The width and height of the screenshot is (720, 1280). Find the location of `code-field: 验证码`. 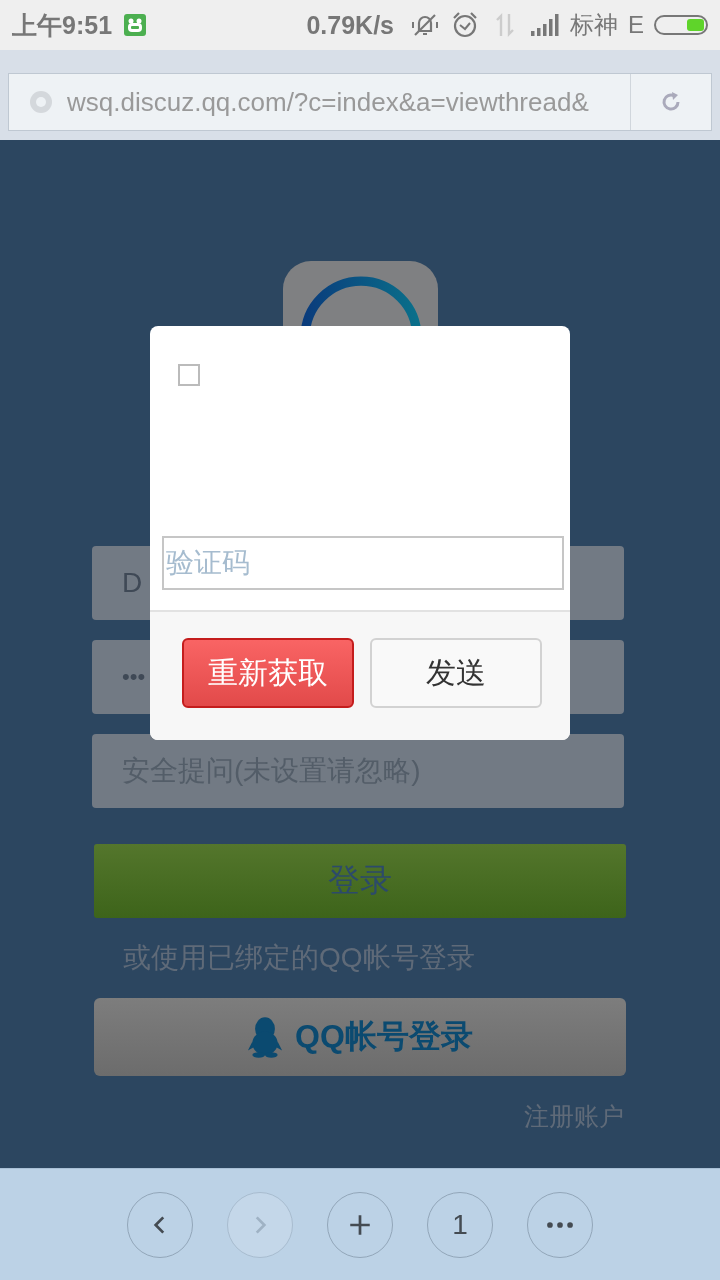

code-field: 验证码 is located at coordinates (363, 563).